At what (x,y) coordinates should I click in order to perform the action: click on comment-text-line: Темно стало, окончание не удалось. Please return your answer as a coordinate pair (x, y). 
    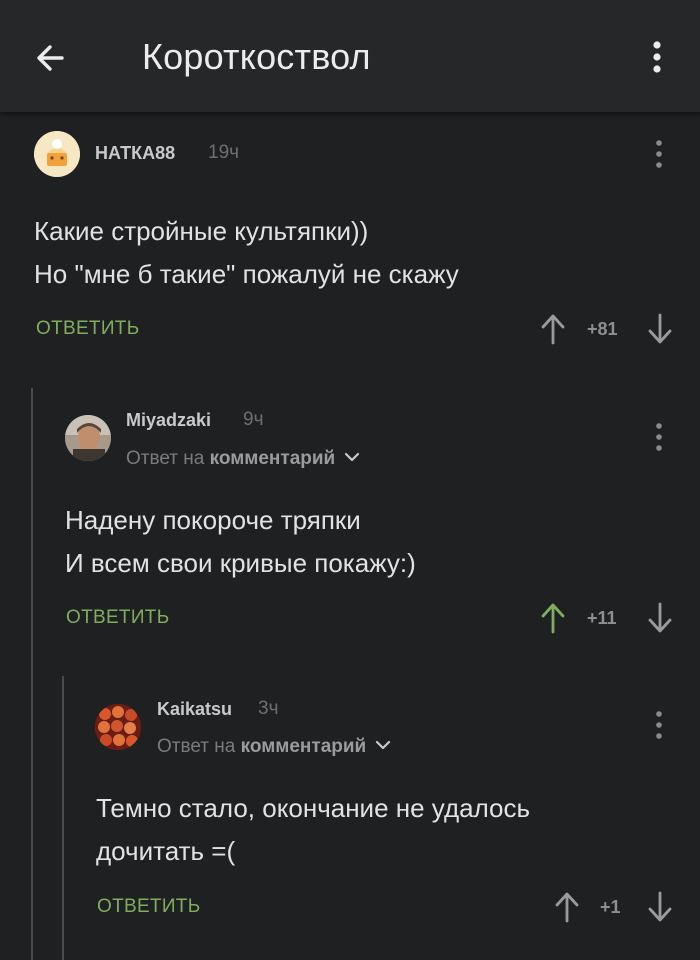
    Looking at the image, I should click on (313, 808).